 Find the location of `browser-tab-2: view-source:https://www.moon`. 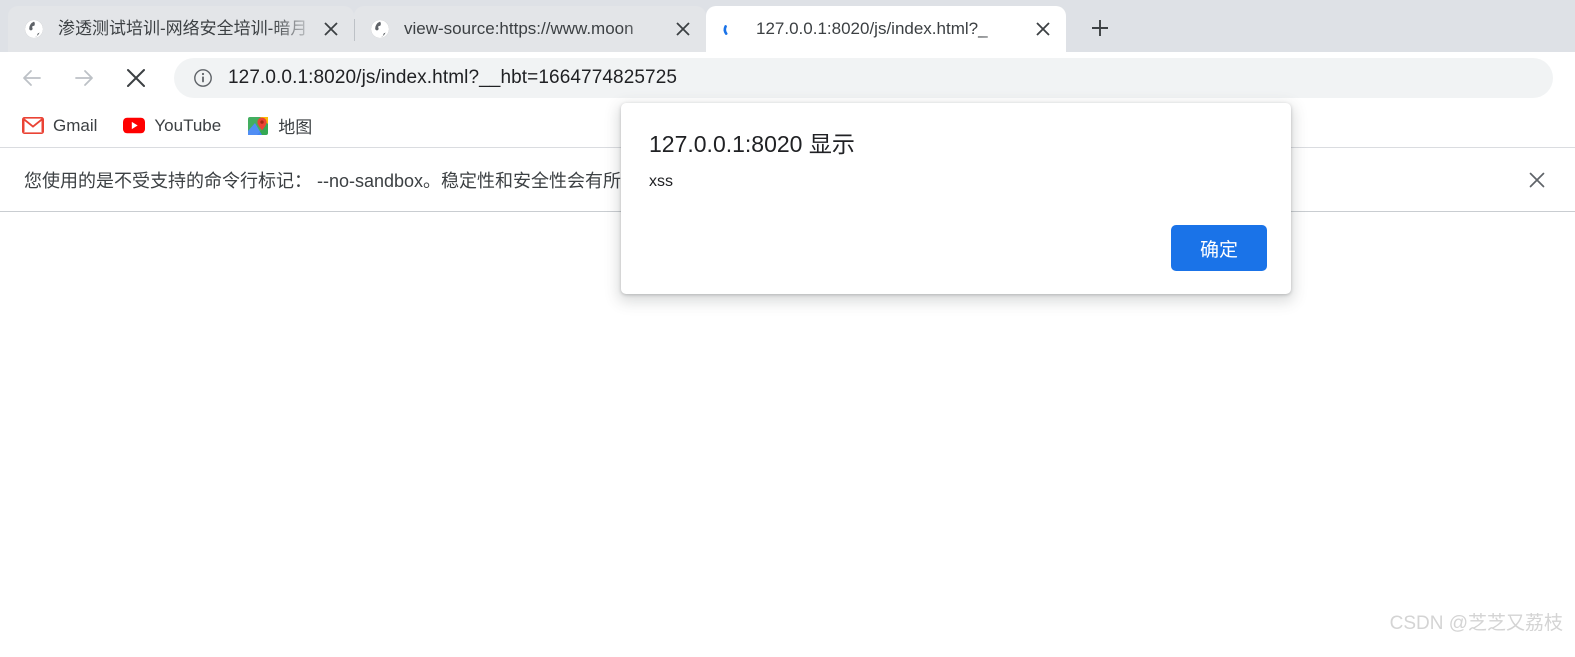

browser-tab-2: view-source:https://www.moon is located at coordinates (530, 29).